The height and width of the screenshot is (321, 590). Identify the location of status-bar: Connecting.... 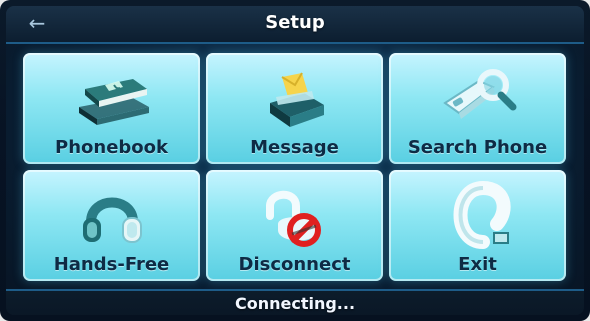
(295, 302).